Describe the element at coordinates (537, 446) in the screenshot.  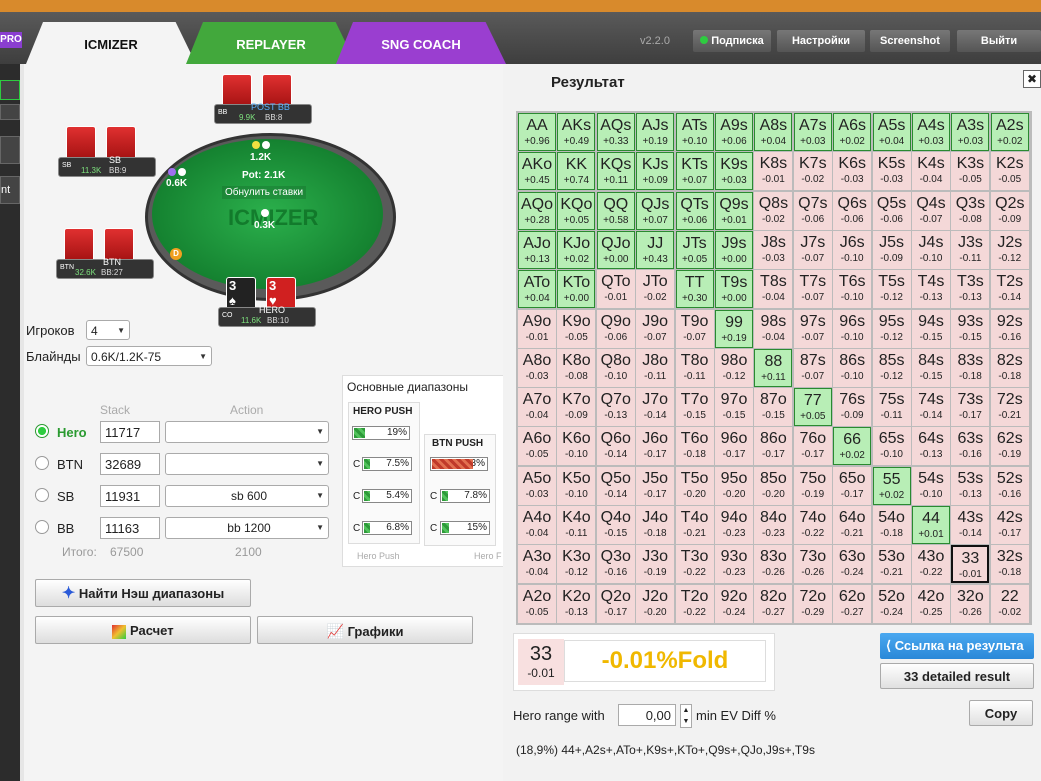
I see `hand-cell: A6o -0.05` at that location.